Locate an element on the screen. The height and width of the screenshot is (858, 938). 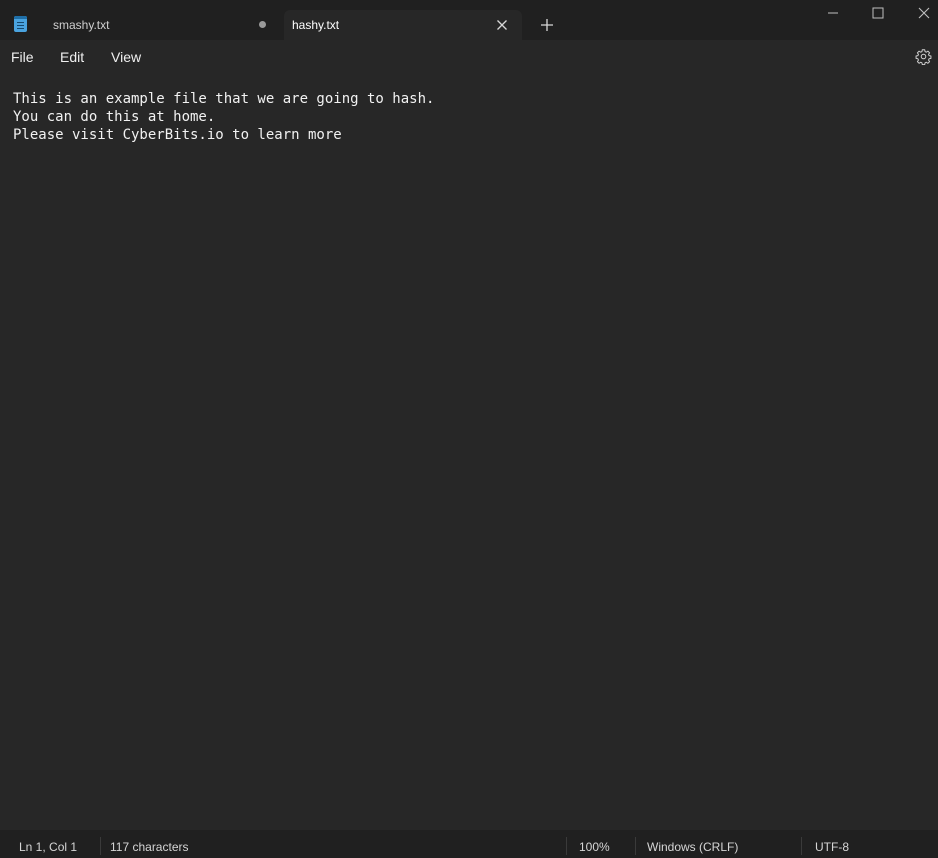
notepad-icon is located at coordinates (20, 24).